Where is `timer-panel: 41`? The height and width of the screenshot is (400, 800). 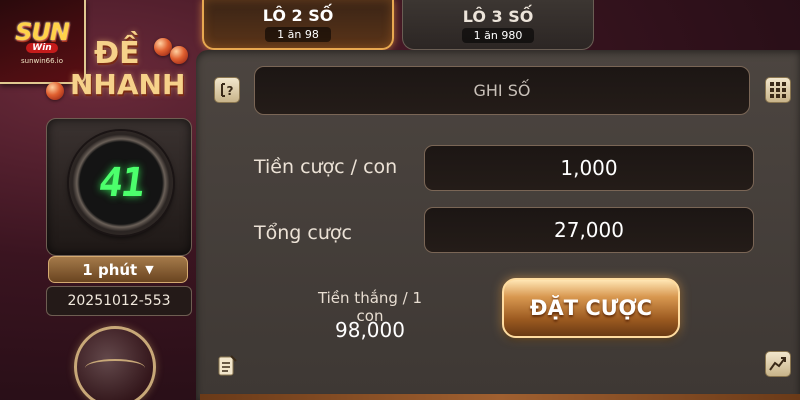 timer-panel: 41 is located at coordinates (119, 187).